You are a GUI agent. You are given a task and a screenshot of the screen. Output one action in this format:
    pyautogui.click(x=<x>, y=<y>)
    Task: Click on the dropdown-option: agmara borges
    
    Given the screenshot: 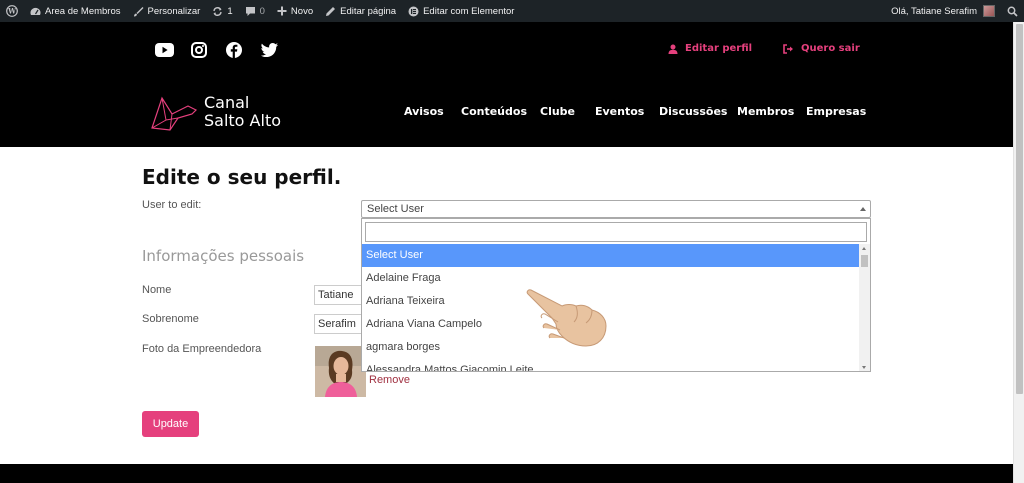 What is the action you would take?
    pyautogui.click(x=611, y=347)
    